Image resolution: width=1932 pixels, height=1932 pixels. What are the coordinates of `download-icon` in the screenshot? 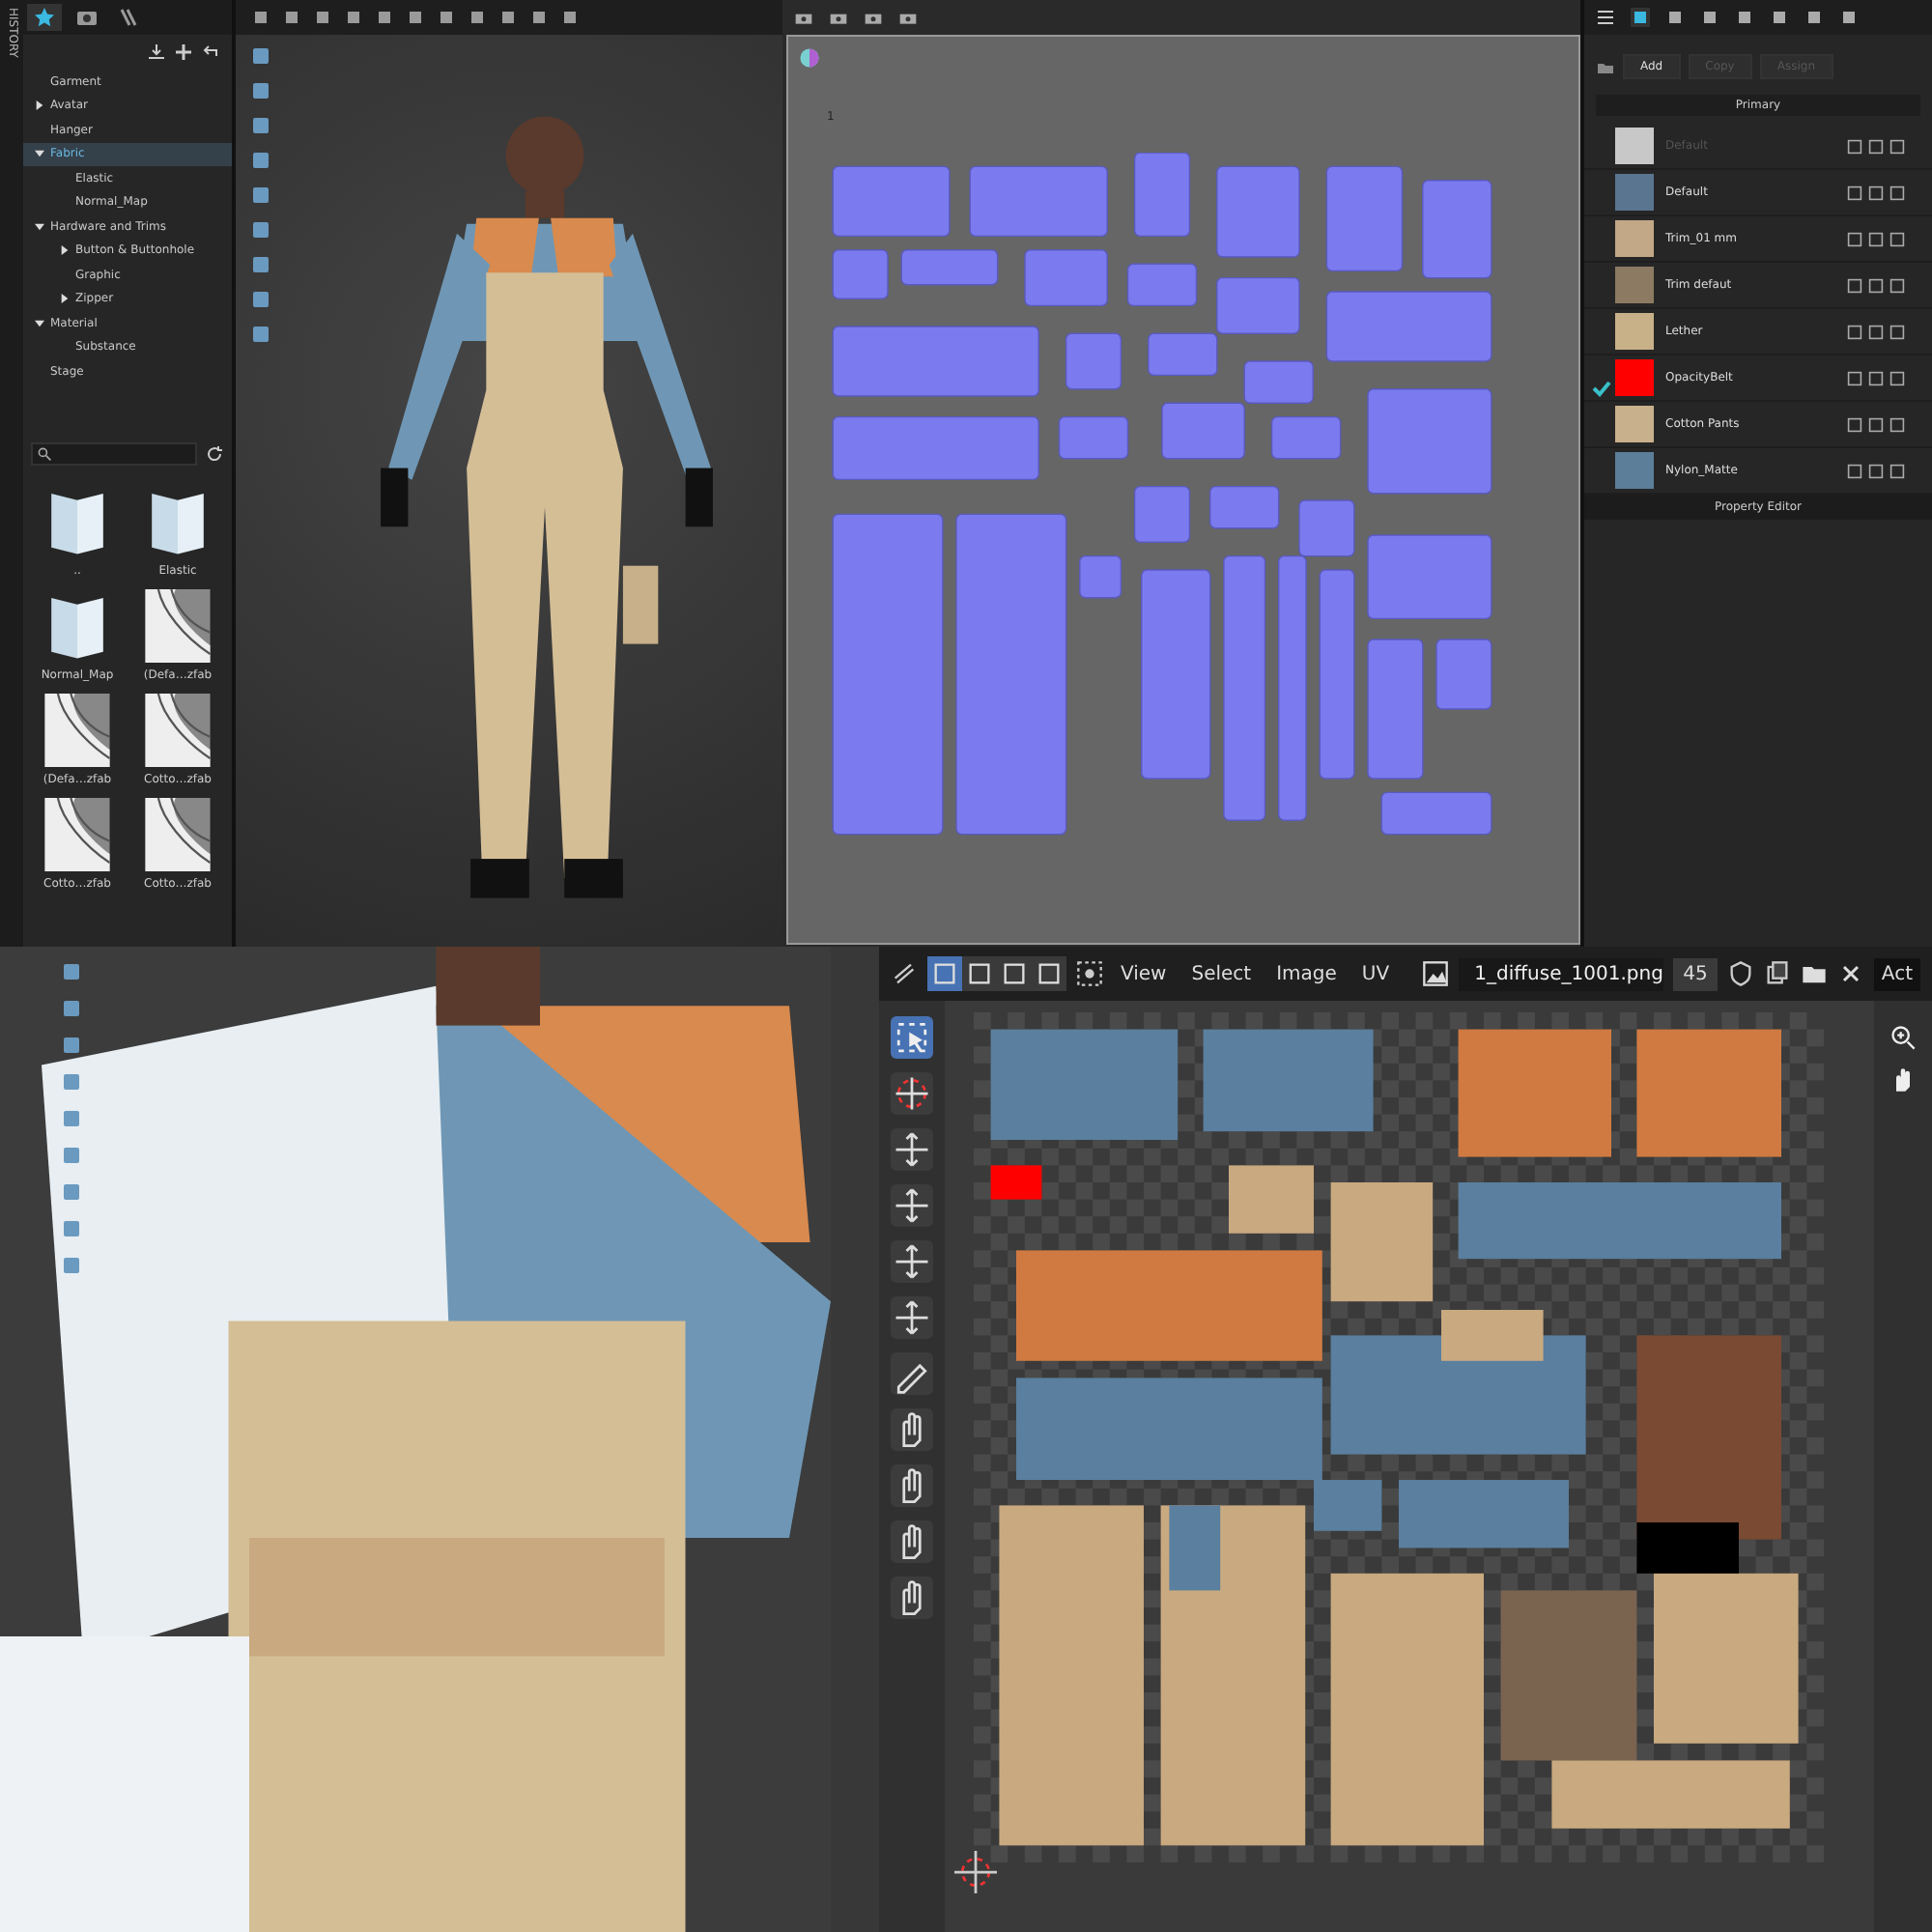 It's located at (156, 52).